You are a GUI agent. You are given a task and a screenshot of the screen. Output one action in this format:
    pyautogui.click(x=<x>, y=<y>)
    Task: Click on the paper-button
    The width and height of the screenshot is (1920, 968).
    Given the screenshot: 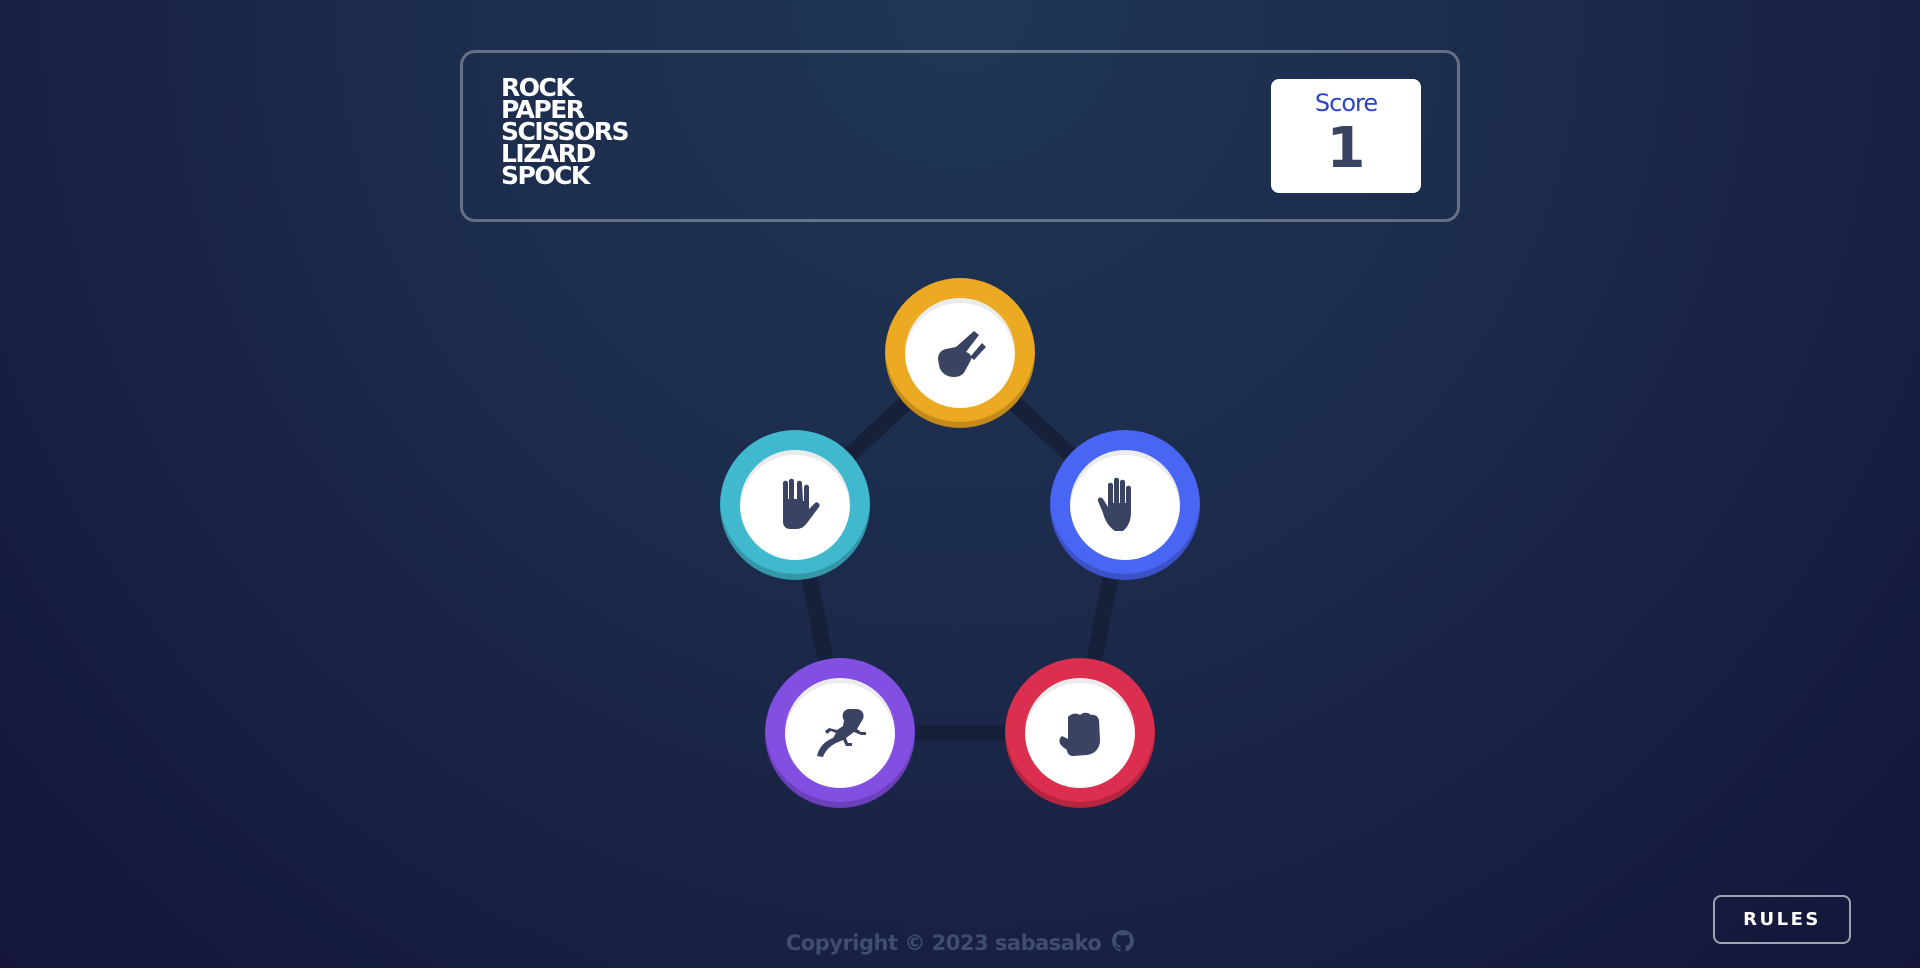 What is the action you would take?
    pyautogui.click(x=1125, y=505)
    